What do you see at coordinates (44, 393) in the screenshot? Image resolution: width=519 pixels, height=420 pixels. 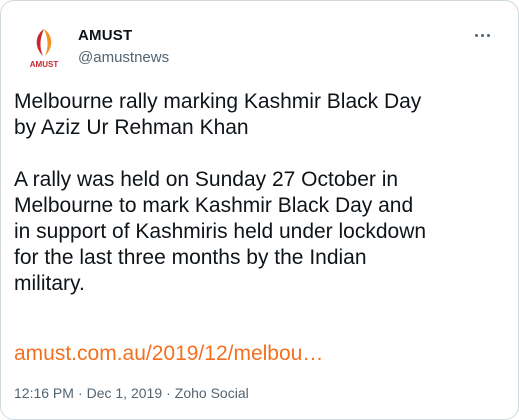 I see `tweet-time: 12:16 PM` at bounding box center [44, 393].